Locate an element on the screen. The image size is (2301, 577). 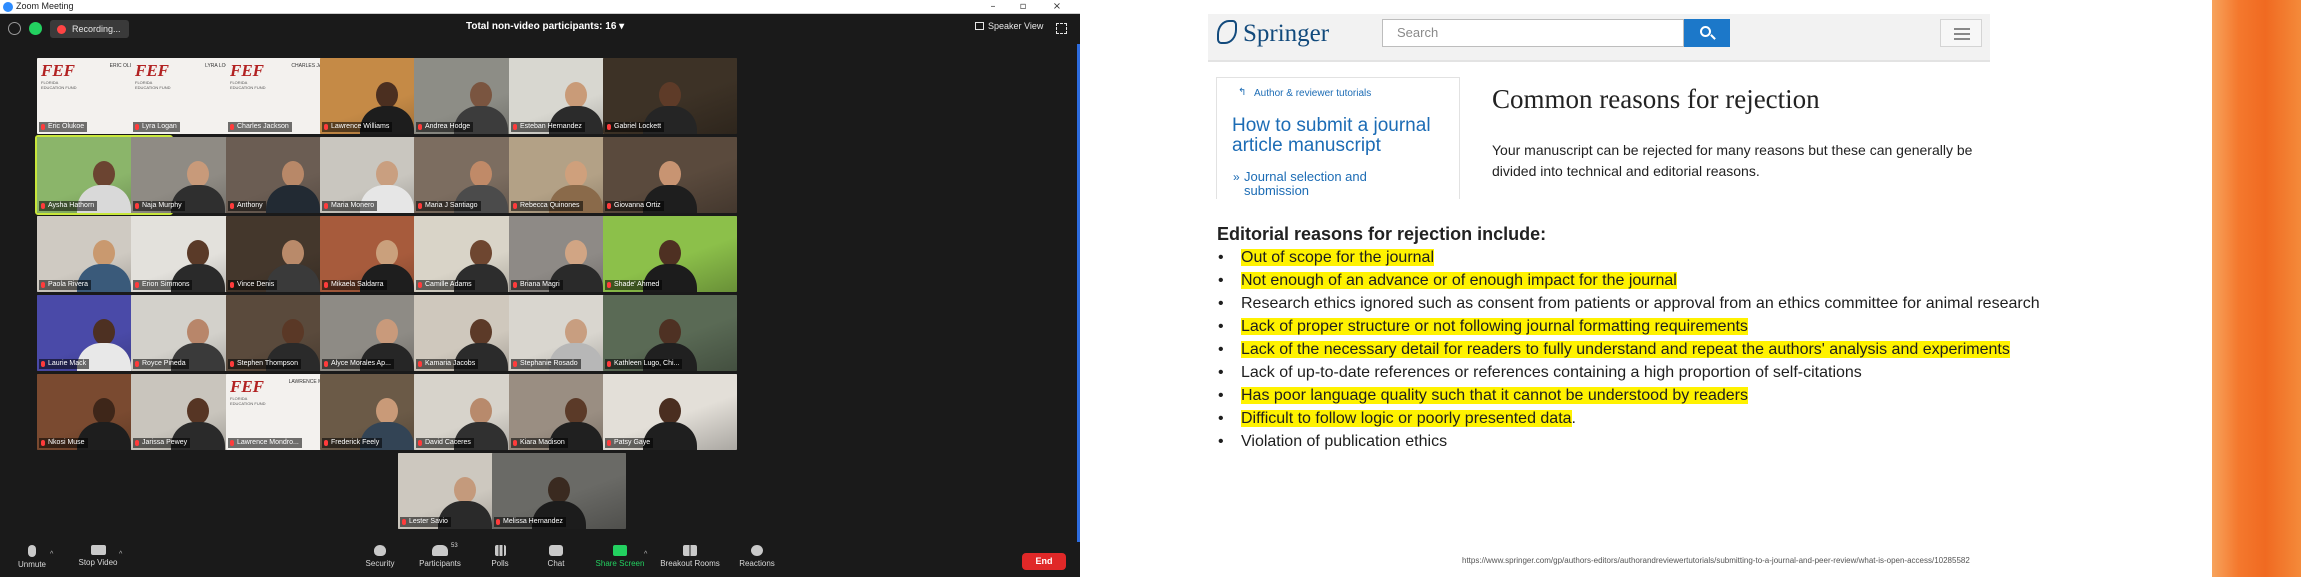
video-options-chevron-icon: ^ is located at coordinates (120, 554).